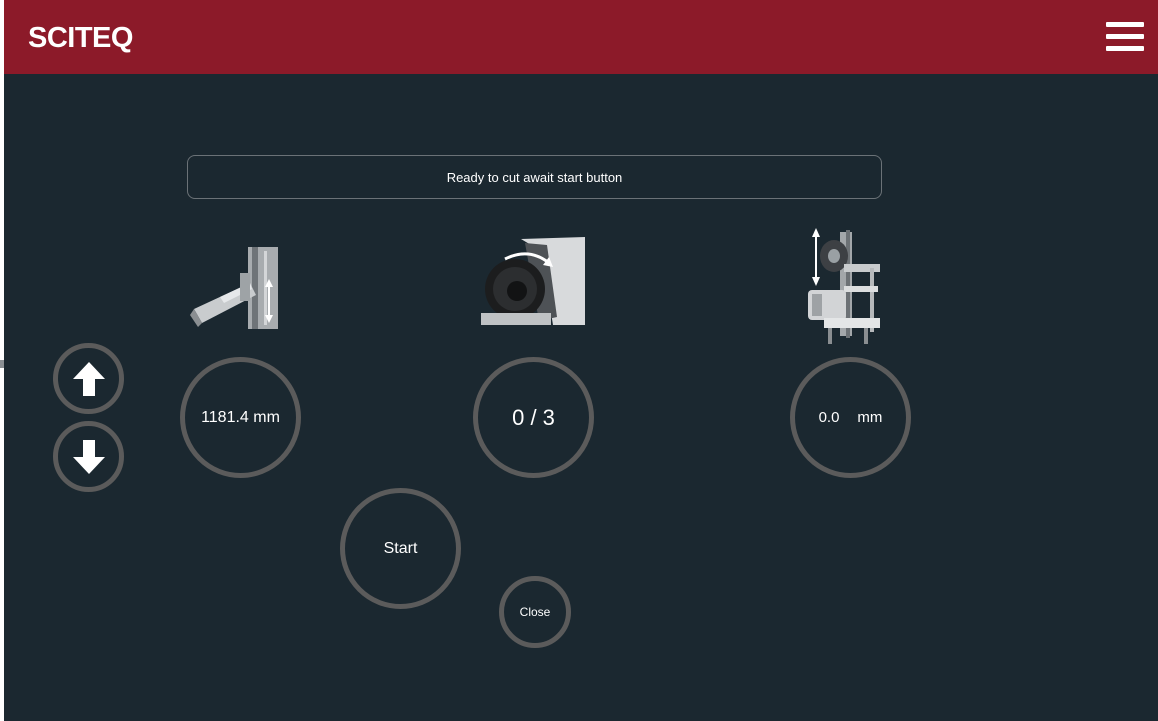 The image size is (1158, 721). I want to click on height-readout: 1181.4 mm, so click(240, 417).